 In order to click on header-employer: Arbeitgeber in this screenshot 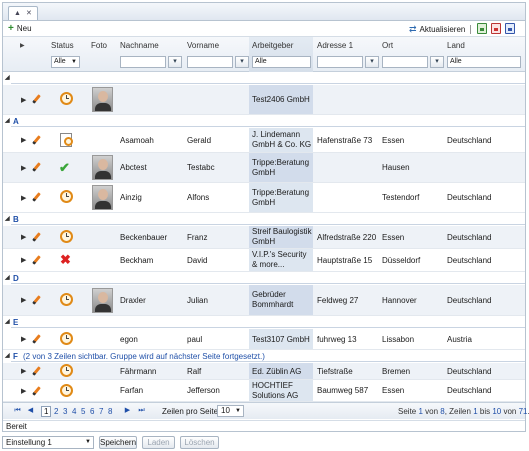, I will do `click(272, 45)`.